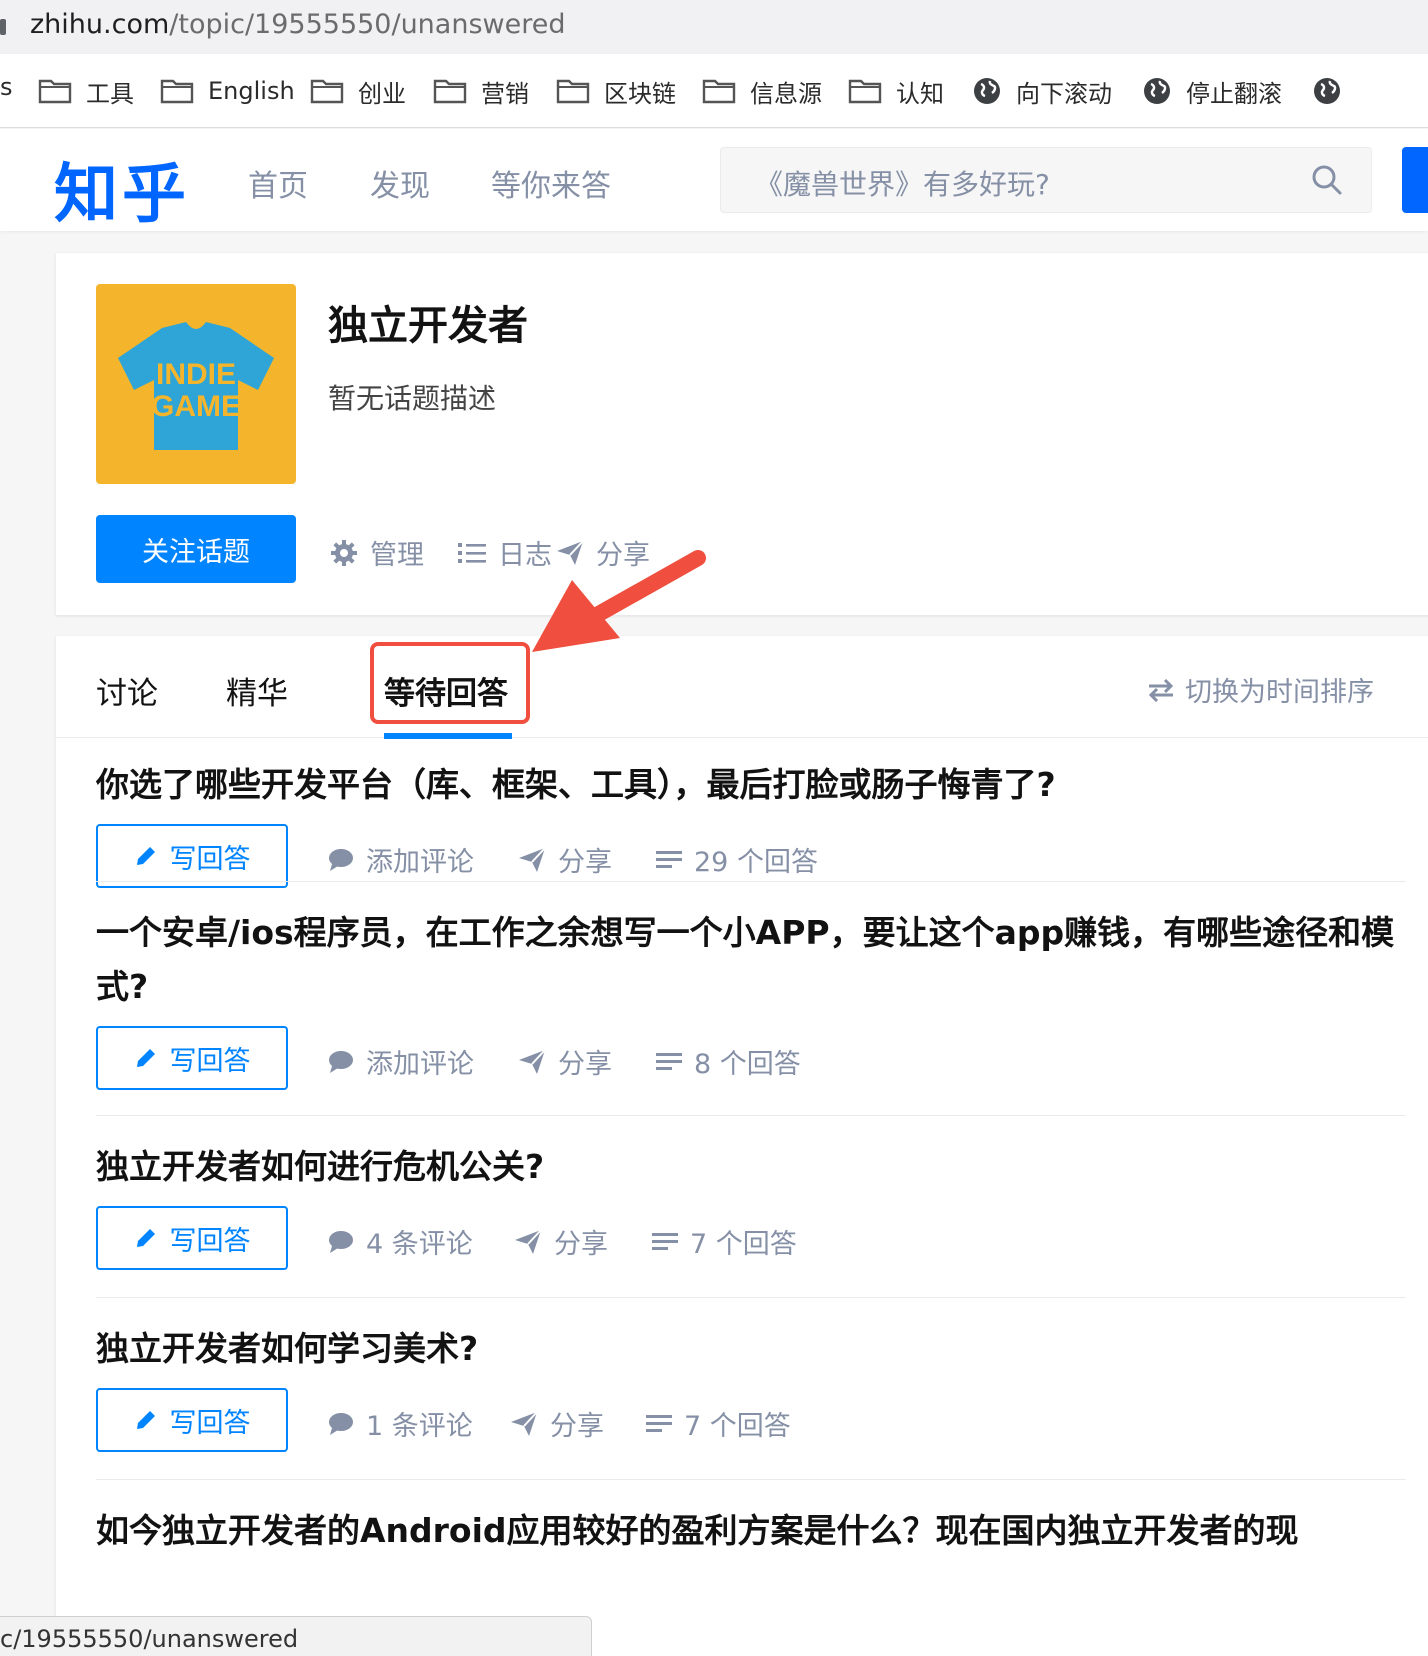  Describe the element at coordinates (110, 93) in the screenshot. I see `bookmark-label: 工具` at that location.